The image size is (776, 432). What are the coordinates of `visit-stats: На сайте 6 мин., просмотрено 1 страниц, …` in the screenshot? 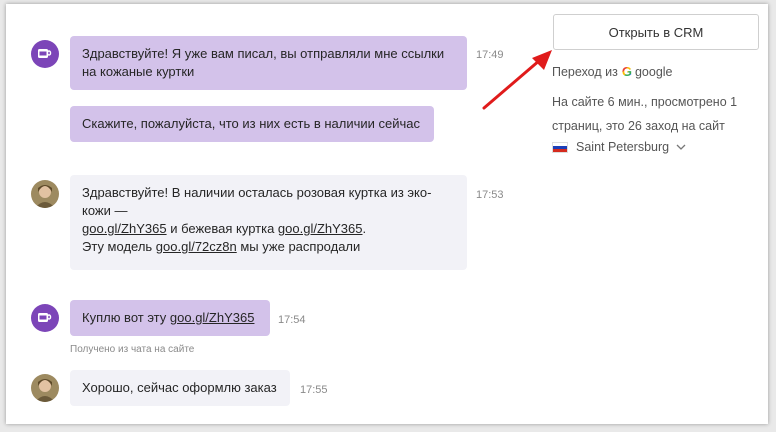 It's located at (644, 114).